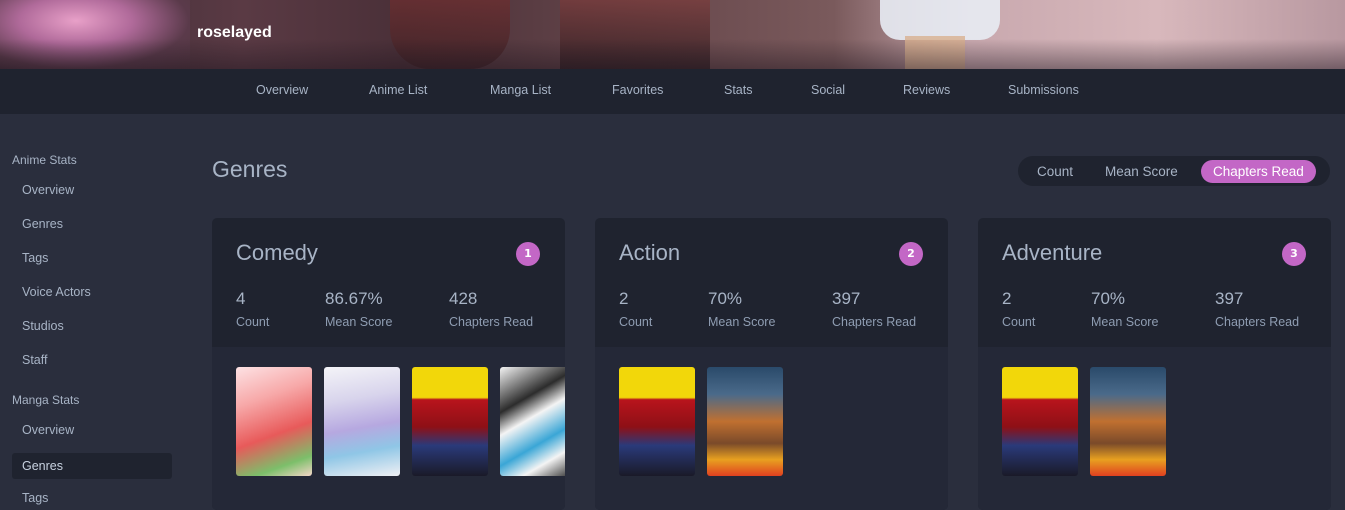  What do you see at coordinates (738, 90) in the screenshot?
I see `nav-stats: Stats` at bounding box center [738, 90].